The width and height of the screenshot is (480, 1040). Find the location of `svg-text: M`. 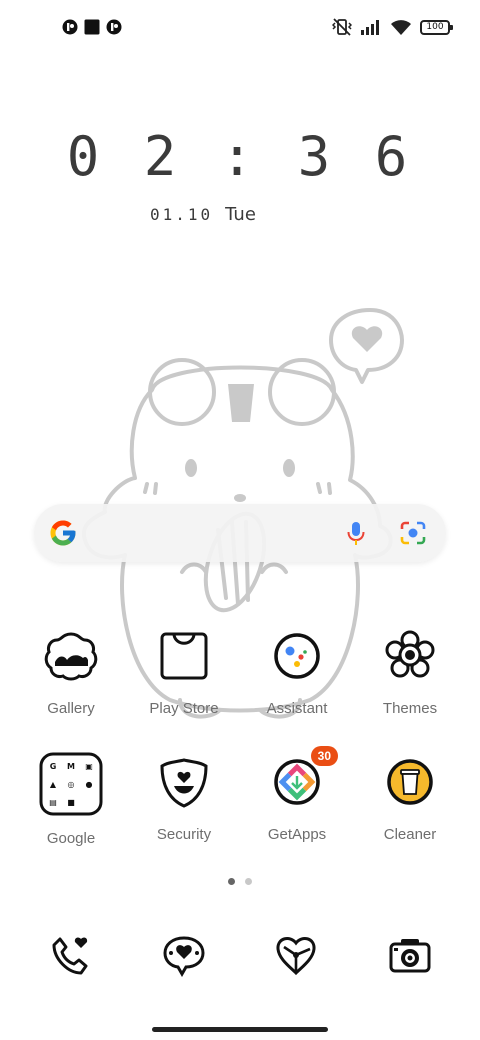

svg-text: M is located at coordinates (71, 766).